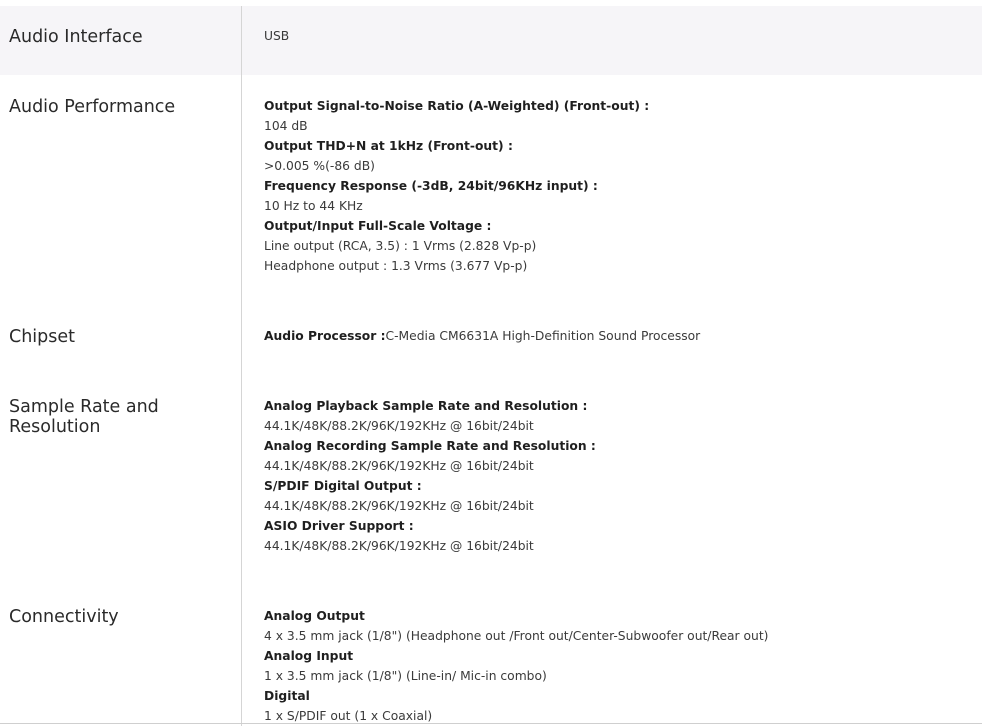 Image resolution: width=982 pixels, height=726 pixels. What do you see at coordinates (277, 36) in the screenshot?
I see `spec-value: USB` at bounding box center [277, 36].